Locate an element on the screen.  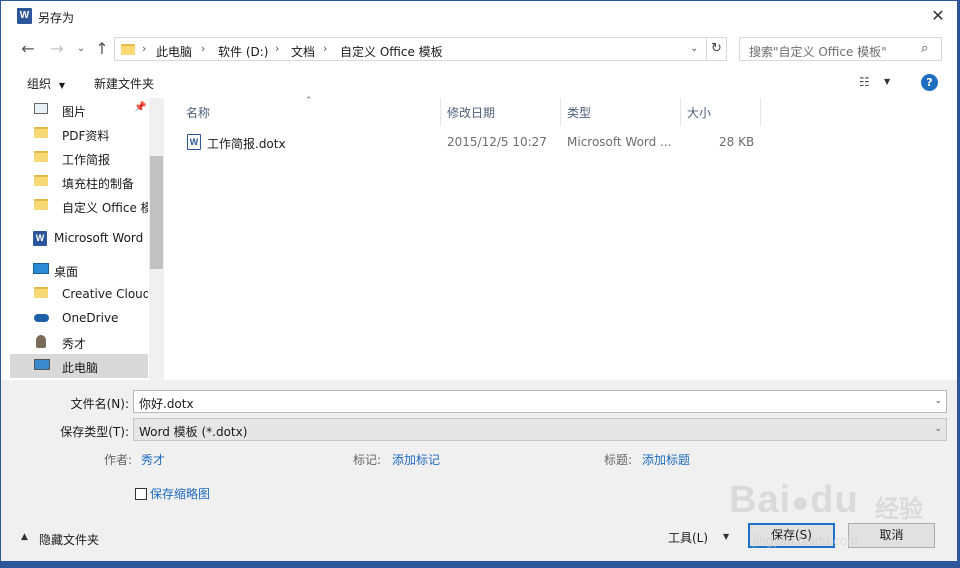
nav-item-microsoft-word: W Microsoft Word is located at coordinates (79, 238).